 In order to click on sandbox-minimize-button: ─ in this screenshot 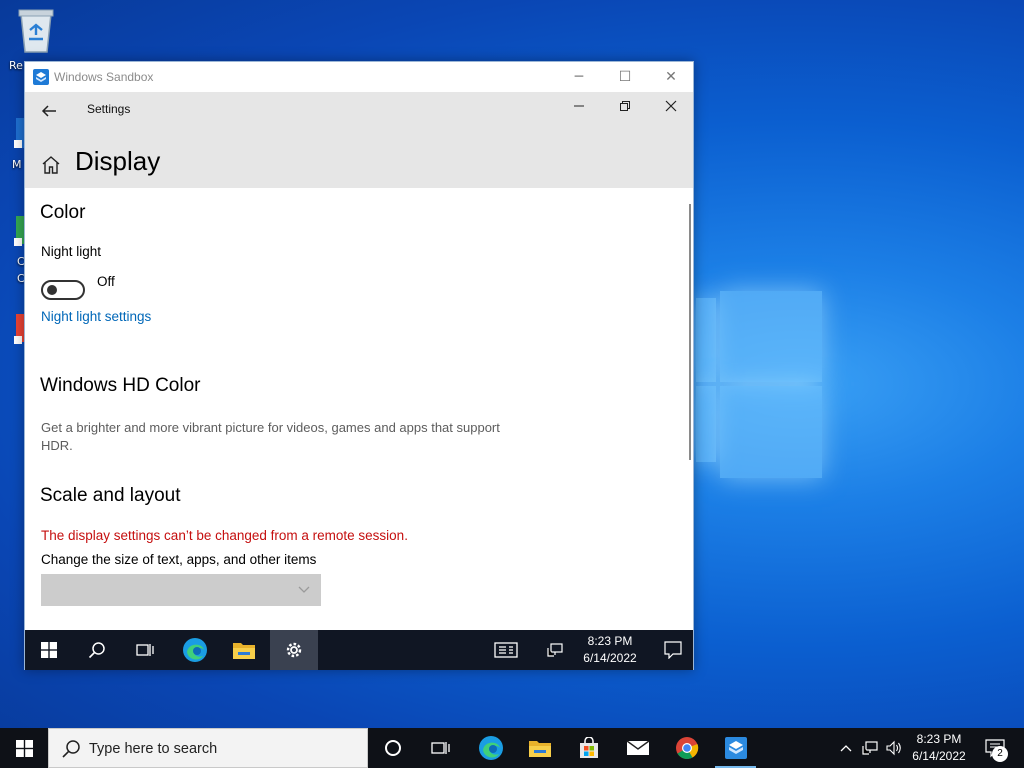, I will do `click(579, 77)`.